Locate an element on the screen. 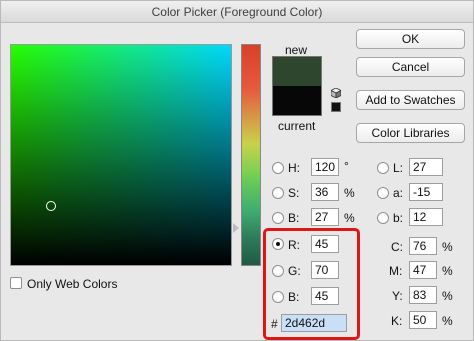 The width and height of the screenshot is (474, 341). only-web-colors-checkbox is located at coordinates (16, 283).